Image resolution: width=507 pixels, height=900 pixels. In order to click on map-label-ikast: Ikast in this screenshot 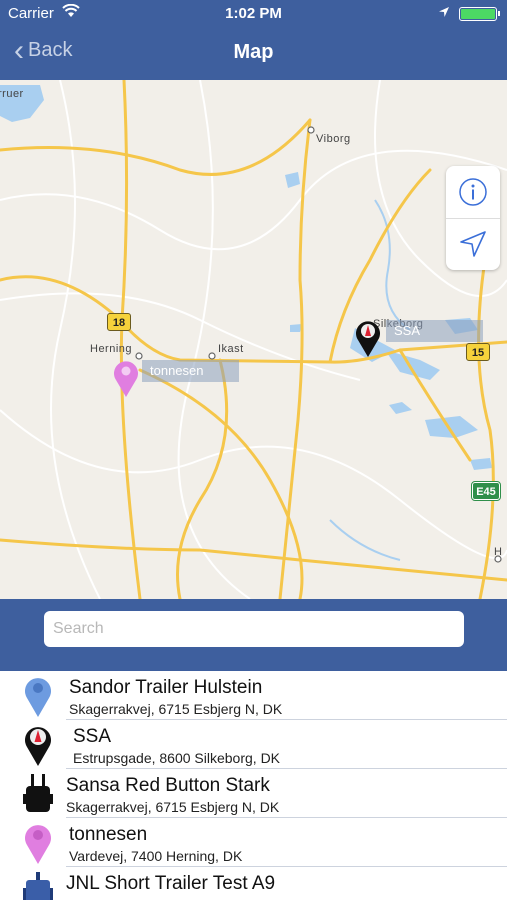, I will do `click(231, 349)`.